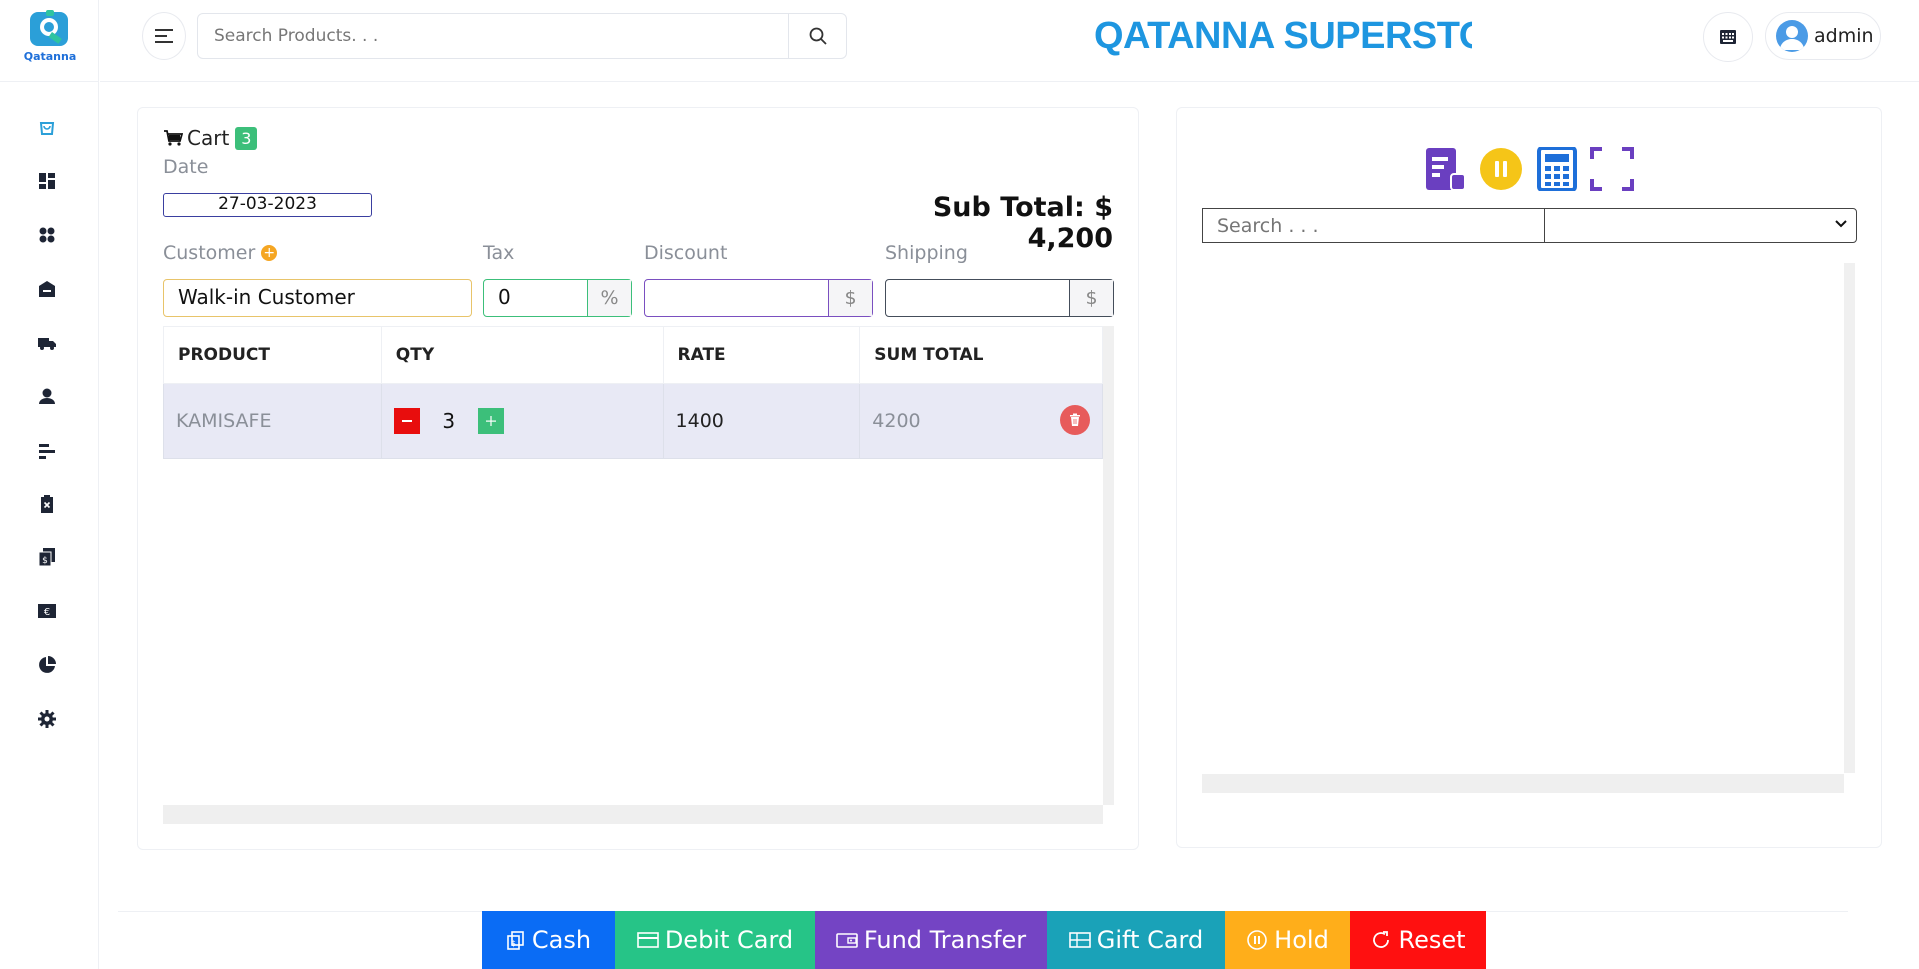  Describe the element at coordinates (267, 205) in the screenshot. I see `date-input: 27-03-2023` at that location.